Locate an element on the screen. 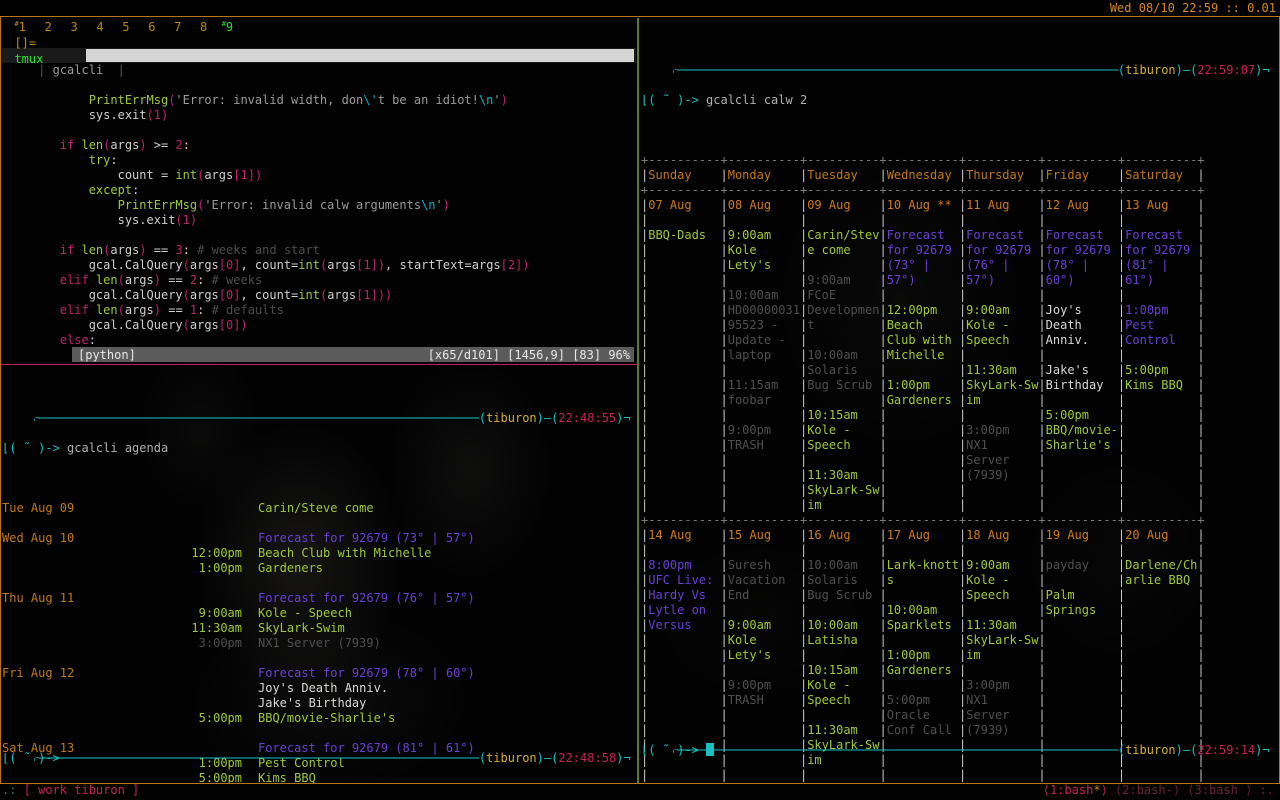 The image size is (1280, 800). tmux-bottom-suffix: :. is located at coordinates (1266, 790).